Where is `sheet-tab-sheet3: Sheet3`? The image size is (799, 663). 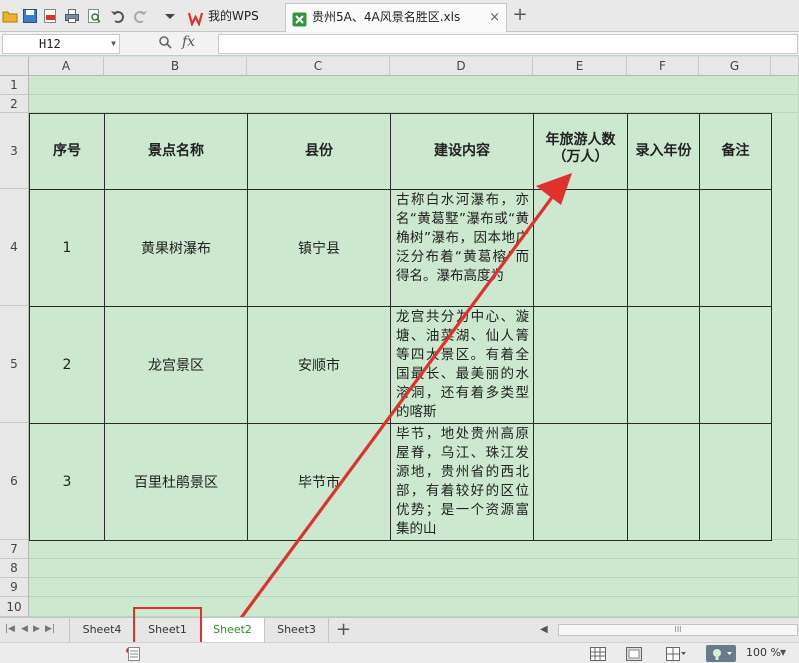
sheet-tab-sheet3: Sheet3 is located at coordinates (297, 630).